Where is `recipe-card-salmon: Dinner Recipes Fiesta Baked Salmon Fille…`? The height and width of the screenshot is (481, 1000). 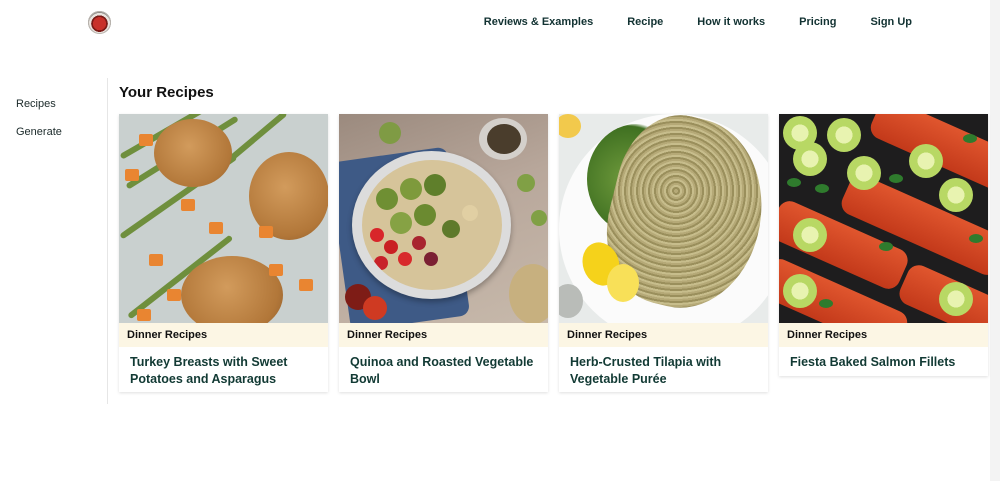 recipe-card-salmon: Dinner Recipes Fiesta Baked Salmon Fille… is located at coordinates (883, 245).